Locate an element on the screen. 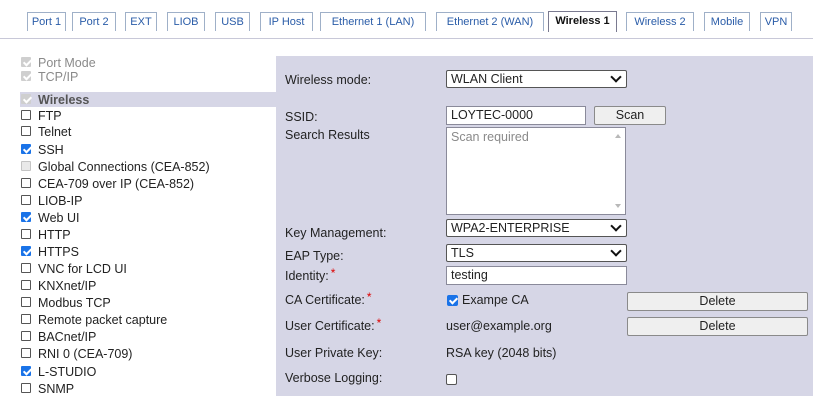 Image resolution: width=813 pixels, height=396 pixels. option-label: HTTP is located at coordinates (54, 235).